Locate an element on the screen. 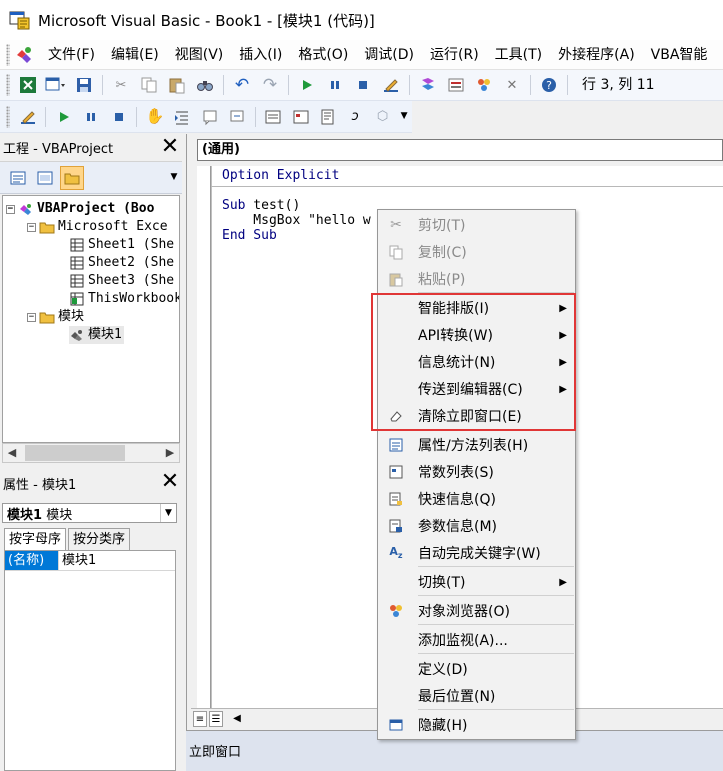  hand-icon: ✋ is located at coordinates (154, 117).